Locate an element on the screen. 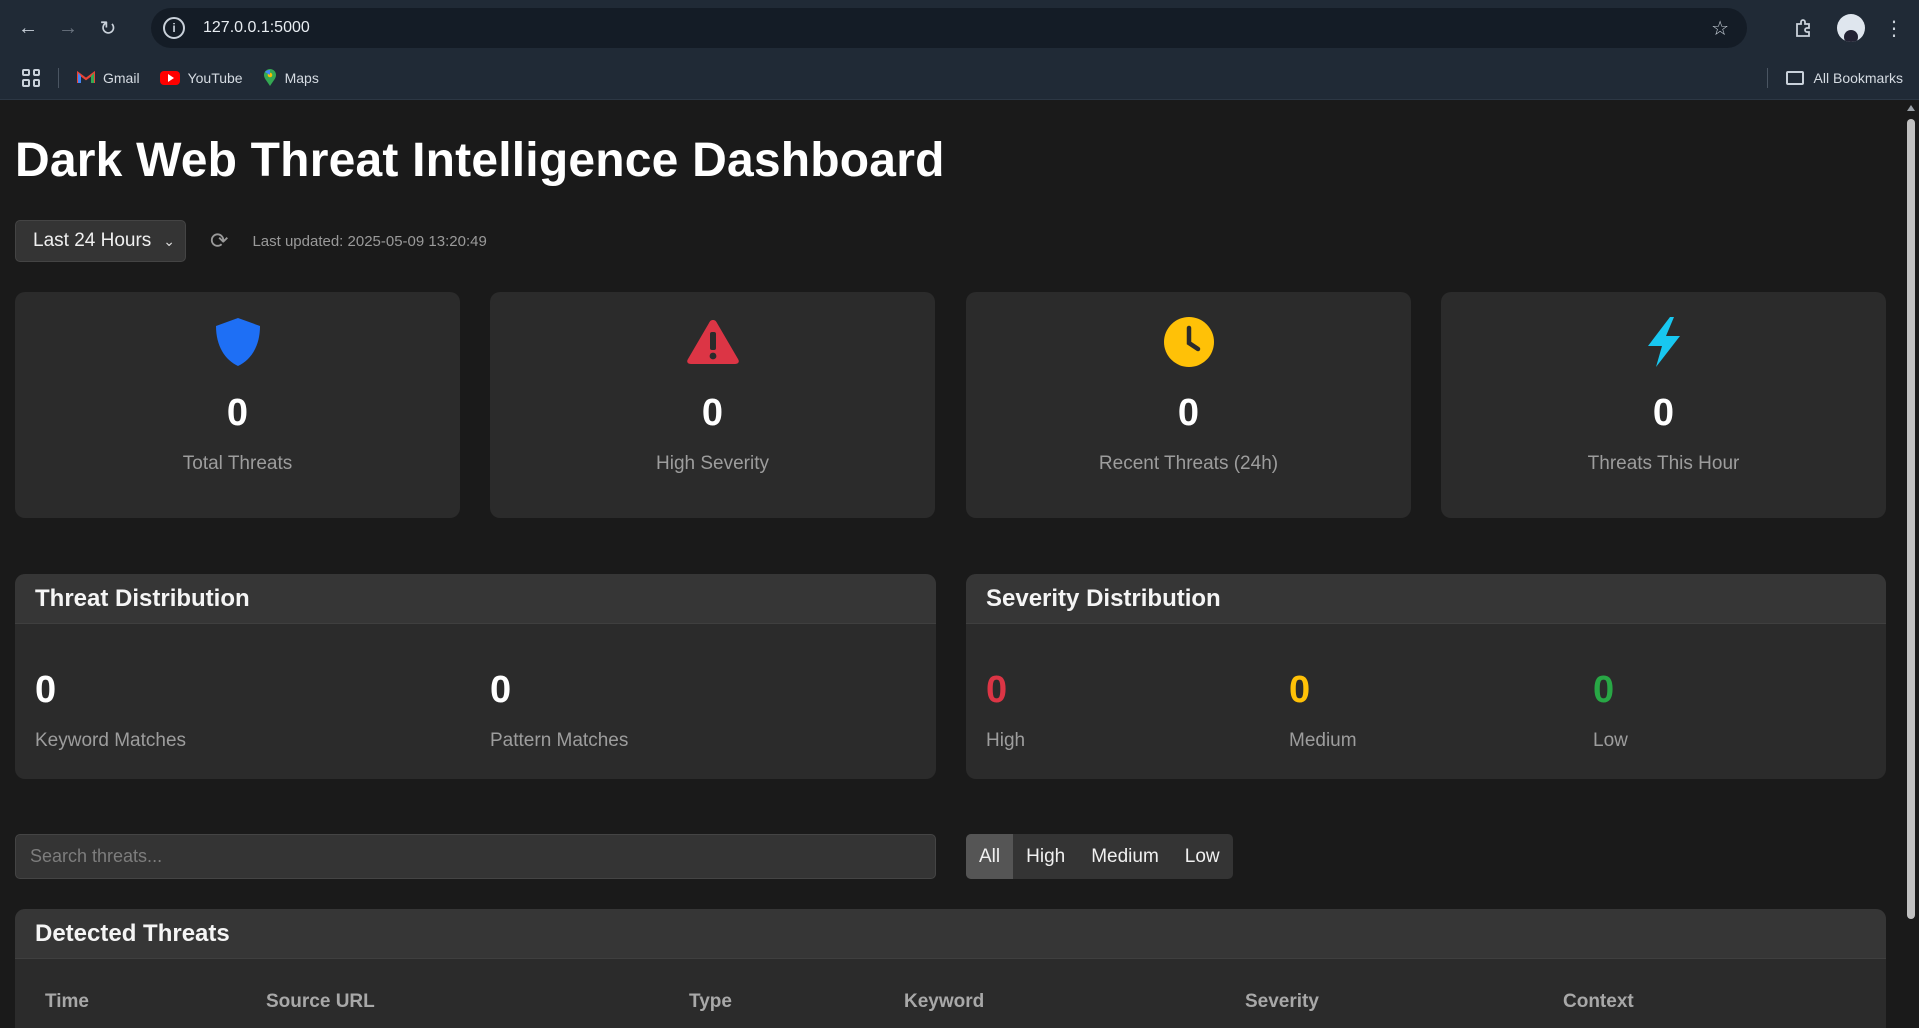 The width and height of the screenshot is (1919, 1028). refresh-icon: ⟳ is located at coordinates (219, 241).